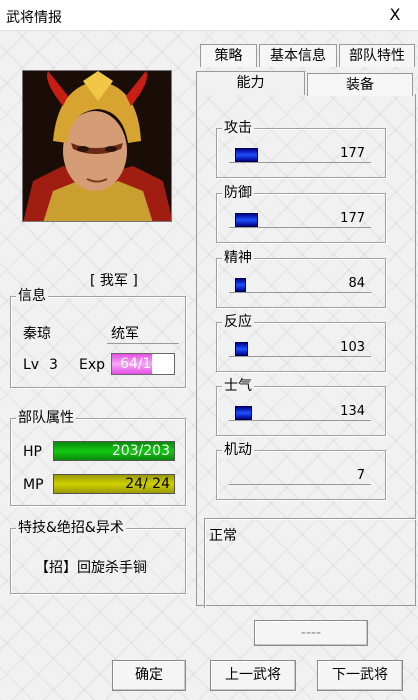  I want to click on exp-bar: 64/100, so click(143, 364).